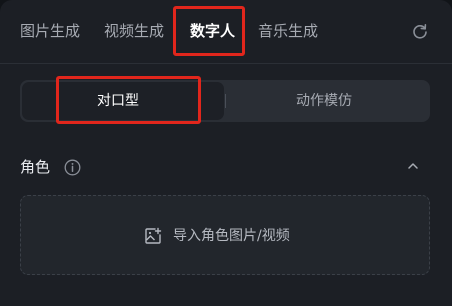 This screenshot has height=306, width=452. What do you see at coordinates (128, 100) in the screenshot?
I see `highlight-box-segment` at bounding box center [128, 100].